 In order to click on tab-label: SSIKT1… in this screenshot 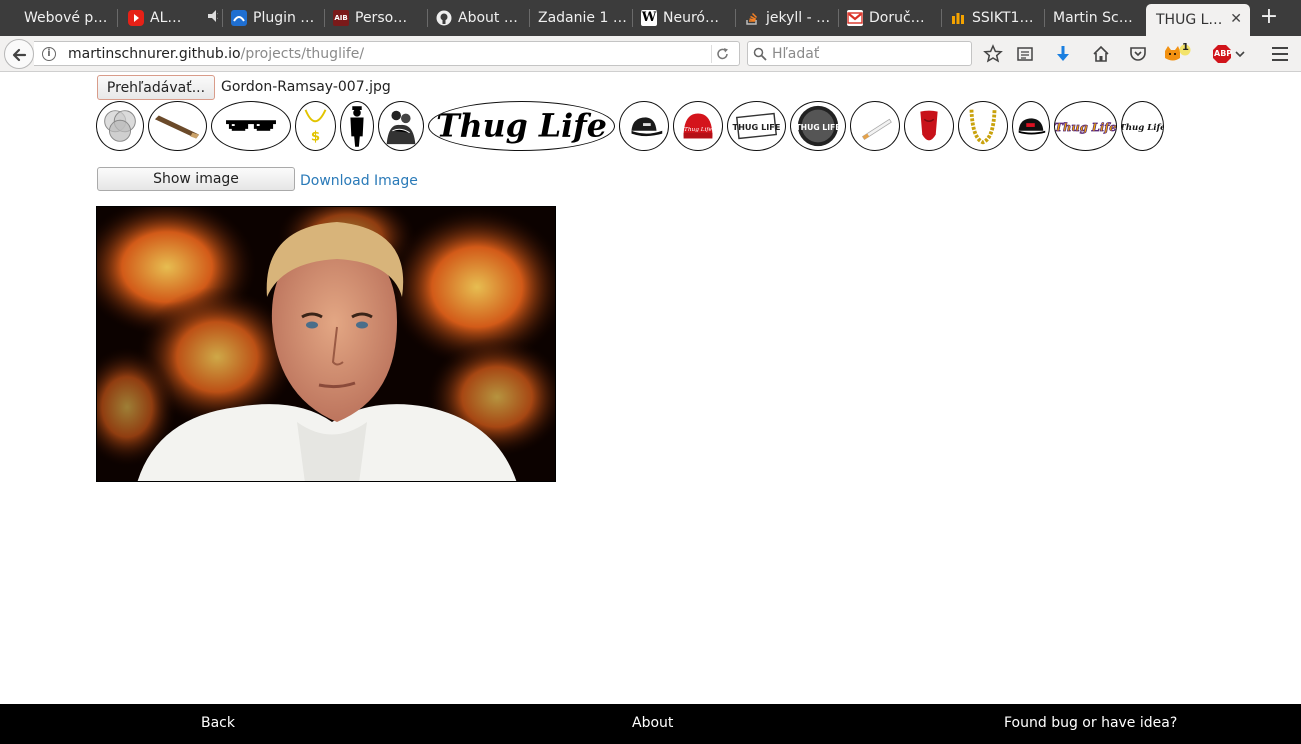, I will do `click(1003, 18)`.